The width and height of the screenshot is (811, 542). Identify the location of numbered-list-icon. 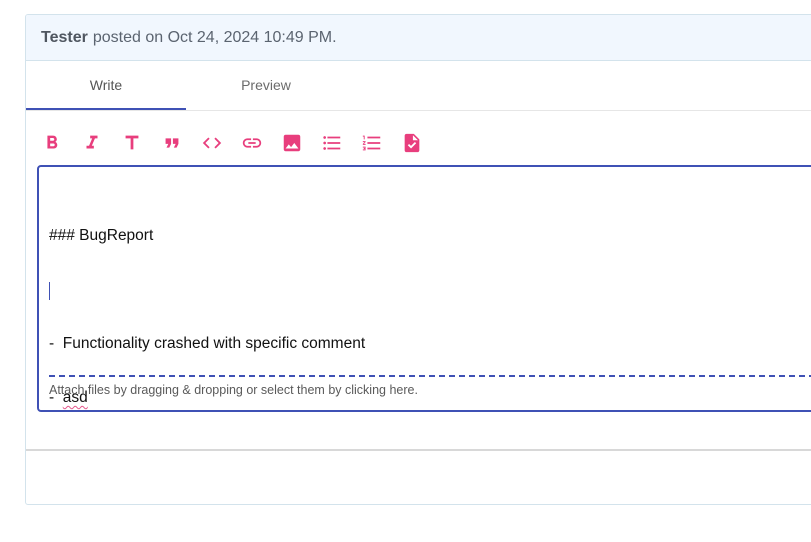
(372, 143).